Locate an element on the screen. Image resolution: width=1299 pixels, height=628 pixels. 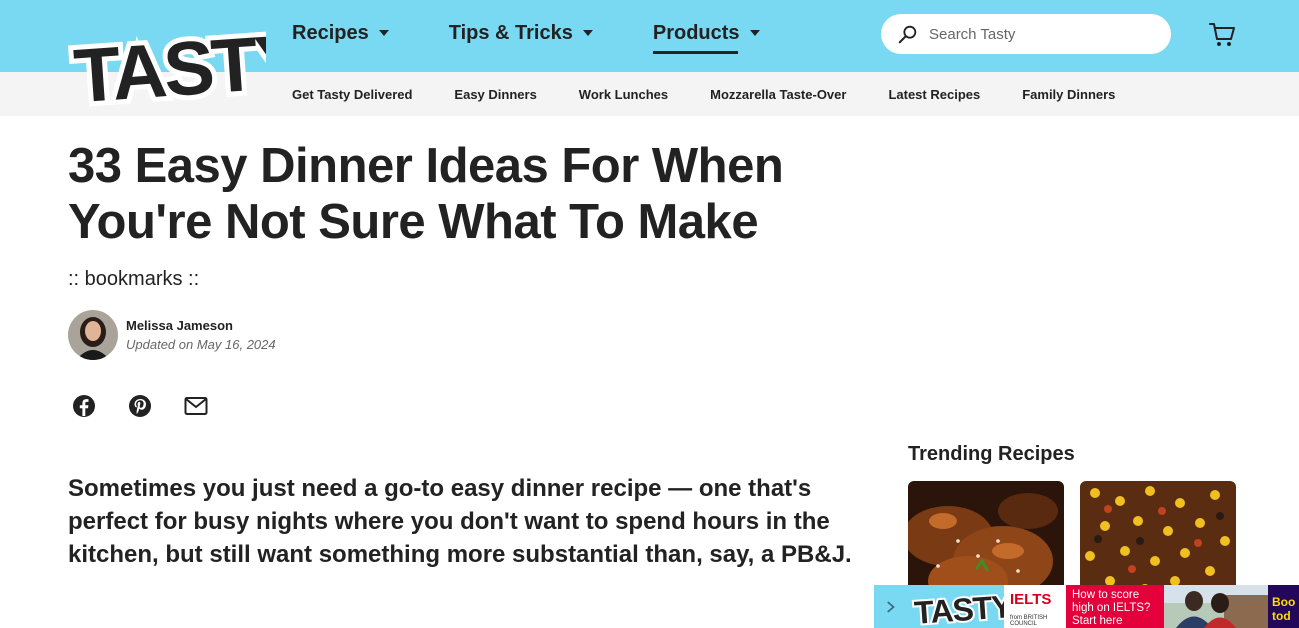
nav-recipes-label: Recipes is located at coordinates (330, 32).